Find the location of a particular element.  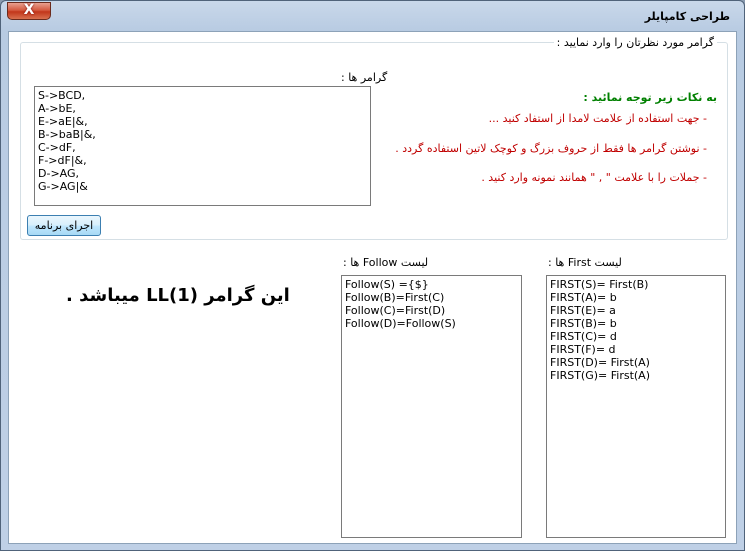

first-list-item: FIRST(B)= b is located at coordinates (583, 323).